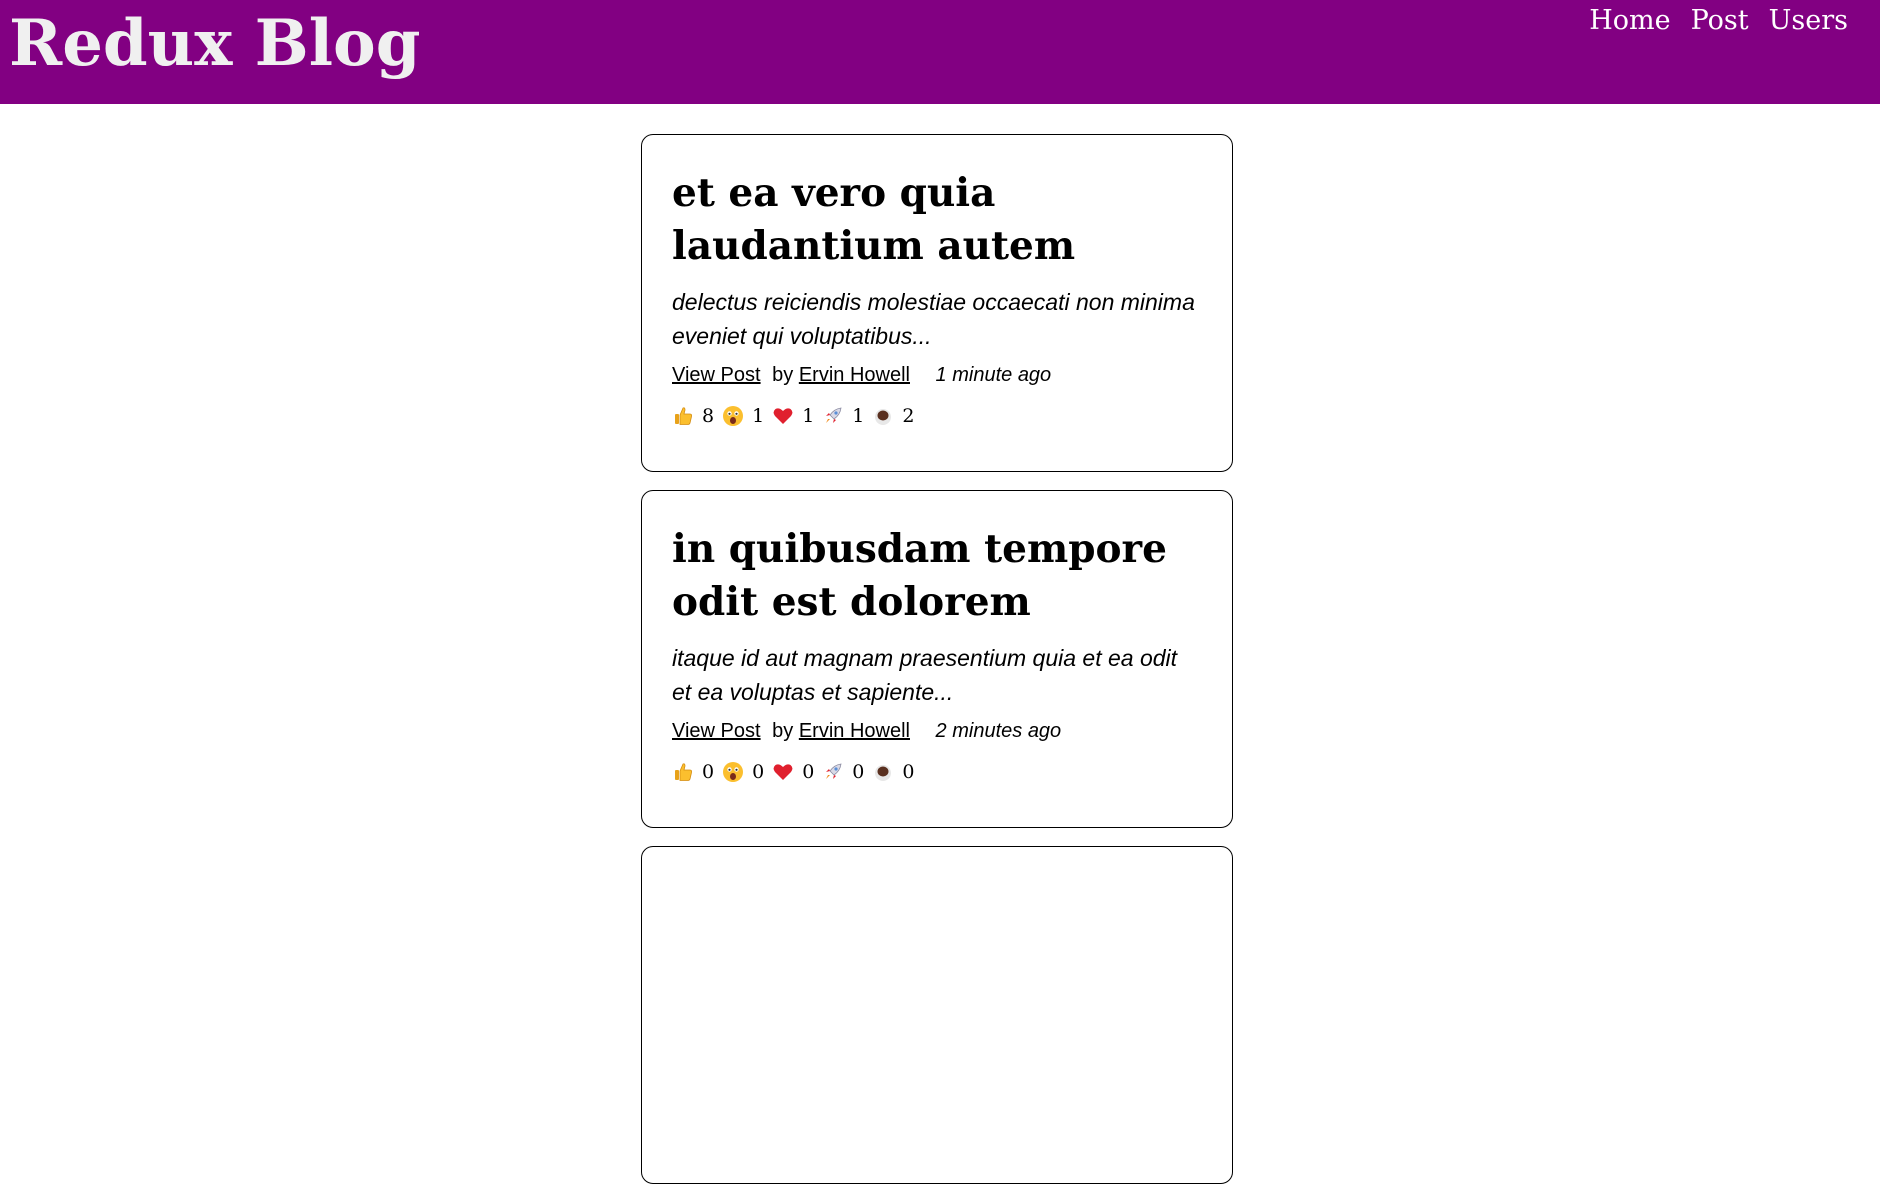  Describe the element at coordinates (919, 575) in the screenshot. I see `post-title: in quibusdam tempore odit est dolorem` at that location.